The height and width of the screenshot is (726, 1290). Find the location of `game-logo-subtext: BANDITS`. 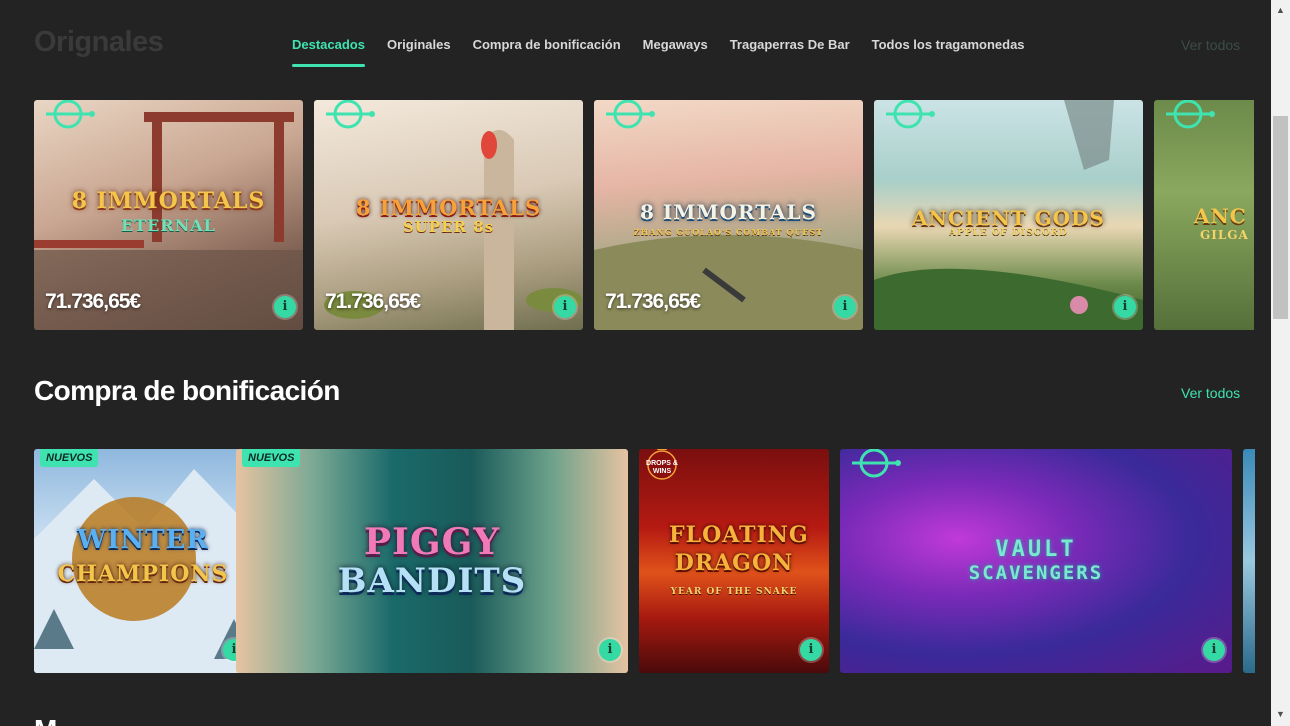

game-logo-subtext: BANDITS is located at coordinates (432, 581).